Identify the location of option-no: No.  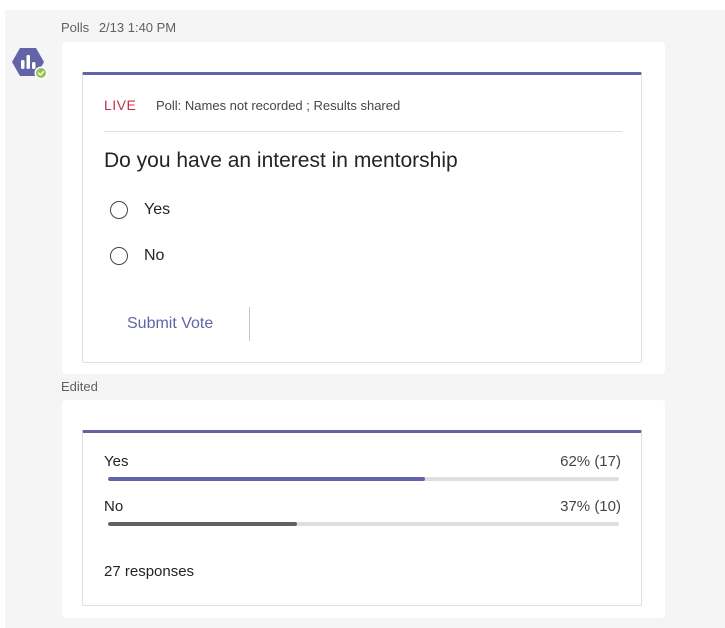
(137, 256).